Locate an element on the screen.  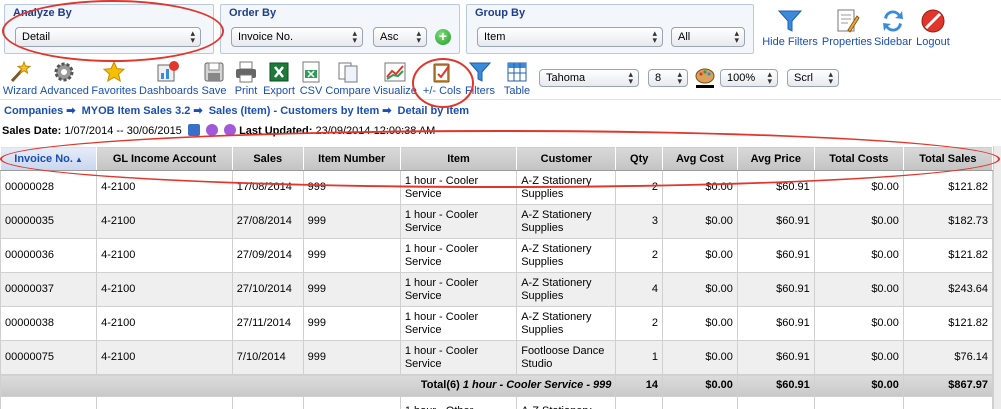
color-palette-icon is located at coordinates (705, 78).